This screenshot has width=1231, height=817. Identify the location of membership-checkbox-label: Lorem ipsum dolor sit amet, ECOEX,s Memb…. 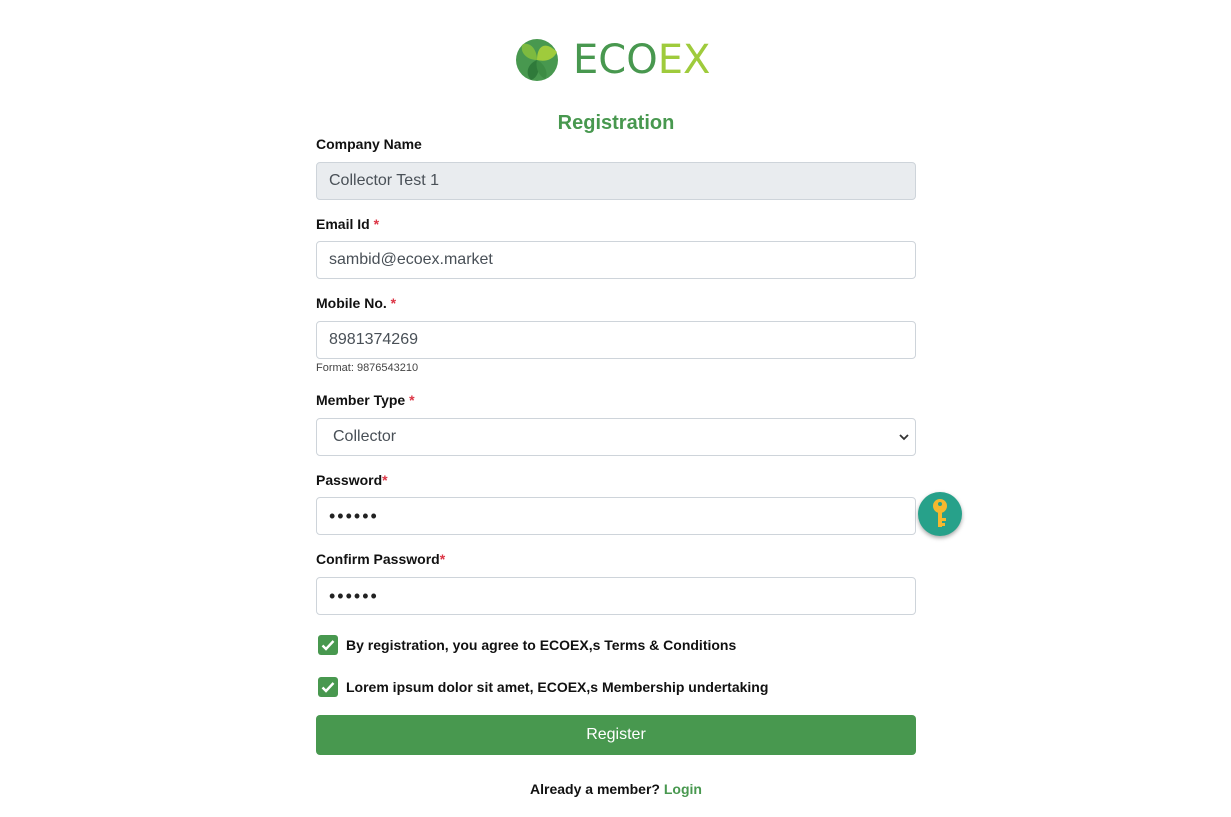
(557, 687).